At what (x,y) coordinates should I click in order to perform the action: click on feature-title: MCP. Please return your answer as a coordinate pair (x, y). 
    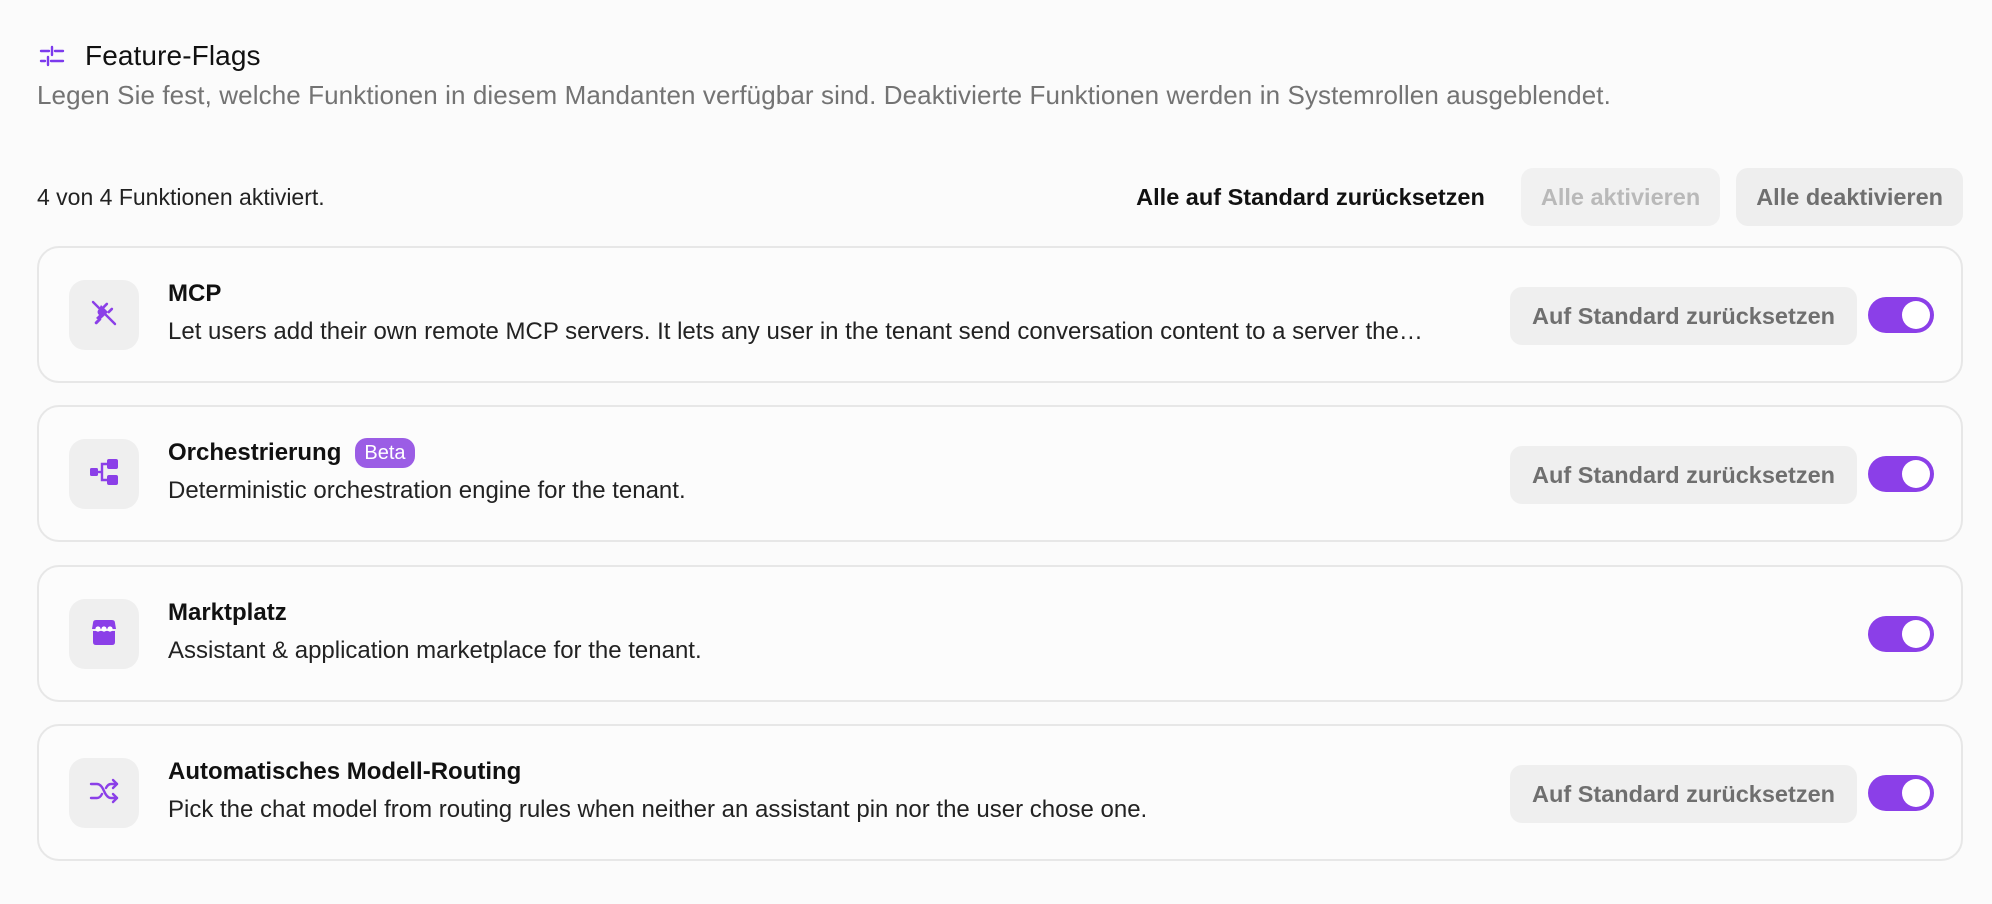
    Looking at the image, I should click on (195, 293).